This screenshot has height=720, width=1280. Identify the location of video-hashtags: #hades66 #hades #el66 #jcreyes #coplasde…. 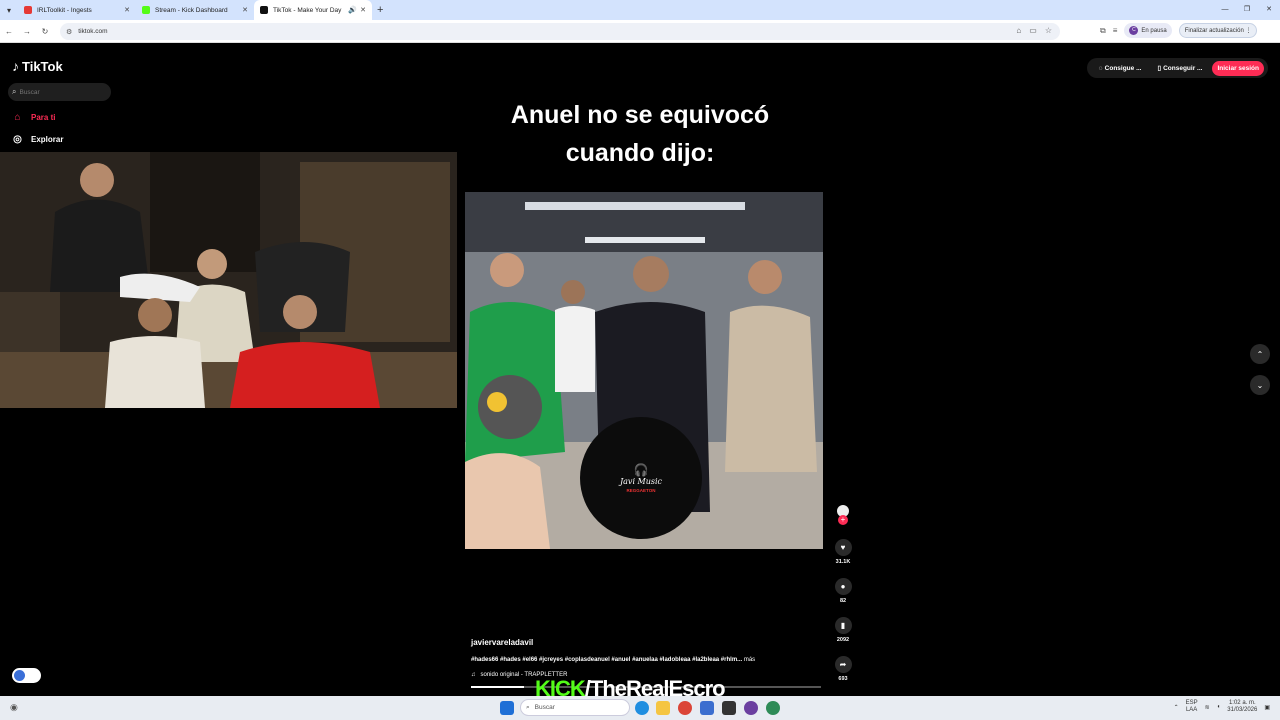
(646, 660).